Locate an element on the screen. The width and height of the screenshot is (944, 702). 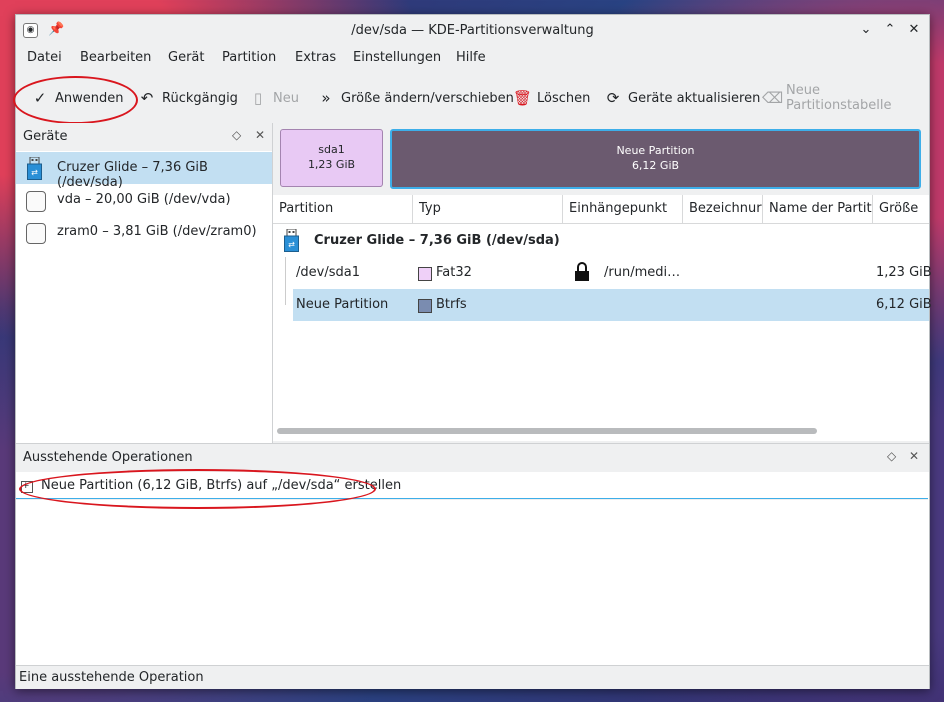
minimize-button: ⌄ is located at coordinates (866, 30).